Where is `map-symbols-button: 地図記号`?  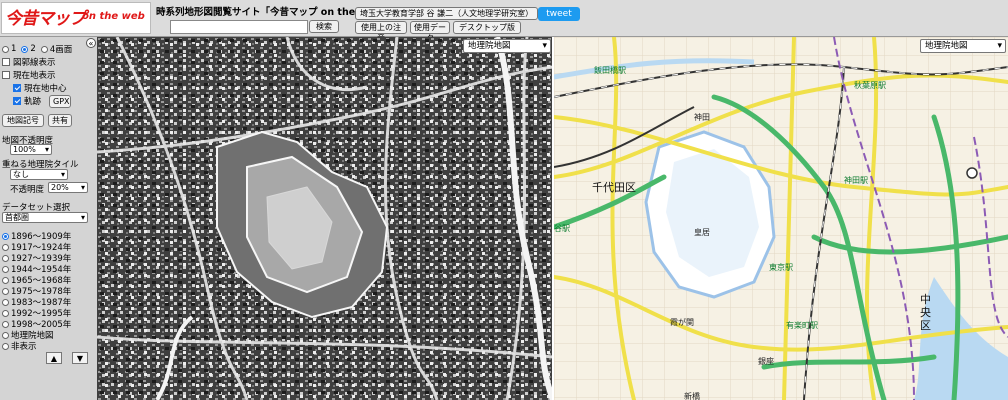
map-symbols-button: 地図記号 is located at coordinates (23, 120).